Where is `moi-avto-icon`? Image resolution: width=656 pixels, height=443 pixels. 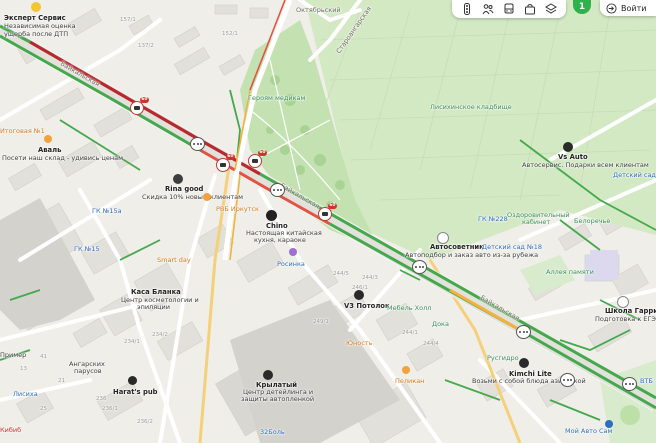
moi-avto-icon is located at coordinates (609, 424).